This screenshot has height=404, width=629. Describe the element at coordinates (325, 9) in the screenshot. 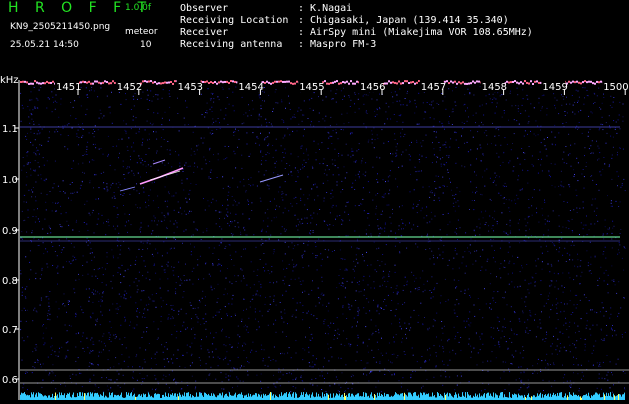

I see `info-value-observer: : K.Nagai` at that location.